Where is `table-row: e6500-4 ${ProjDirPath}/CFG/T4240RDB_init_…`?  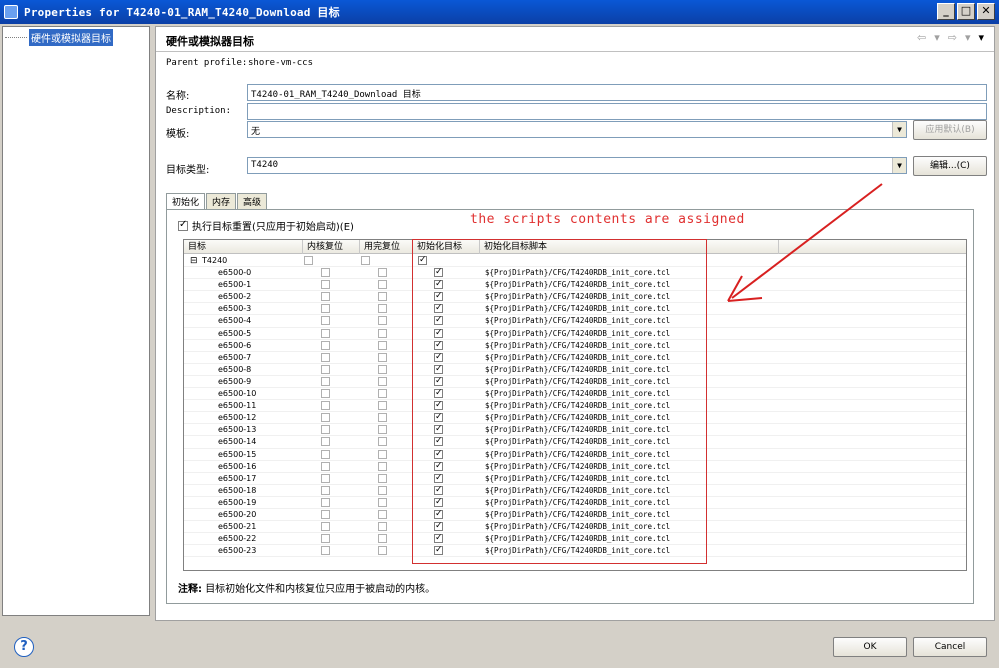 table-row: e6500-4 ${ProjDirPath}/CFG/T4240RDB_init_… is located at coordinates (575, 321).